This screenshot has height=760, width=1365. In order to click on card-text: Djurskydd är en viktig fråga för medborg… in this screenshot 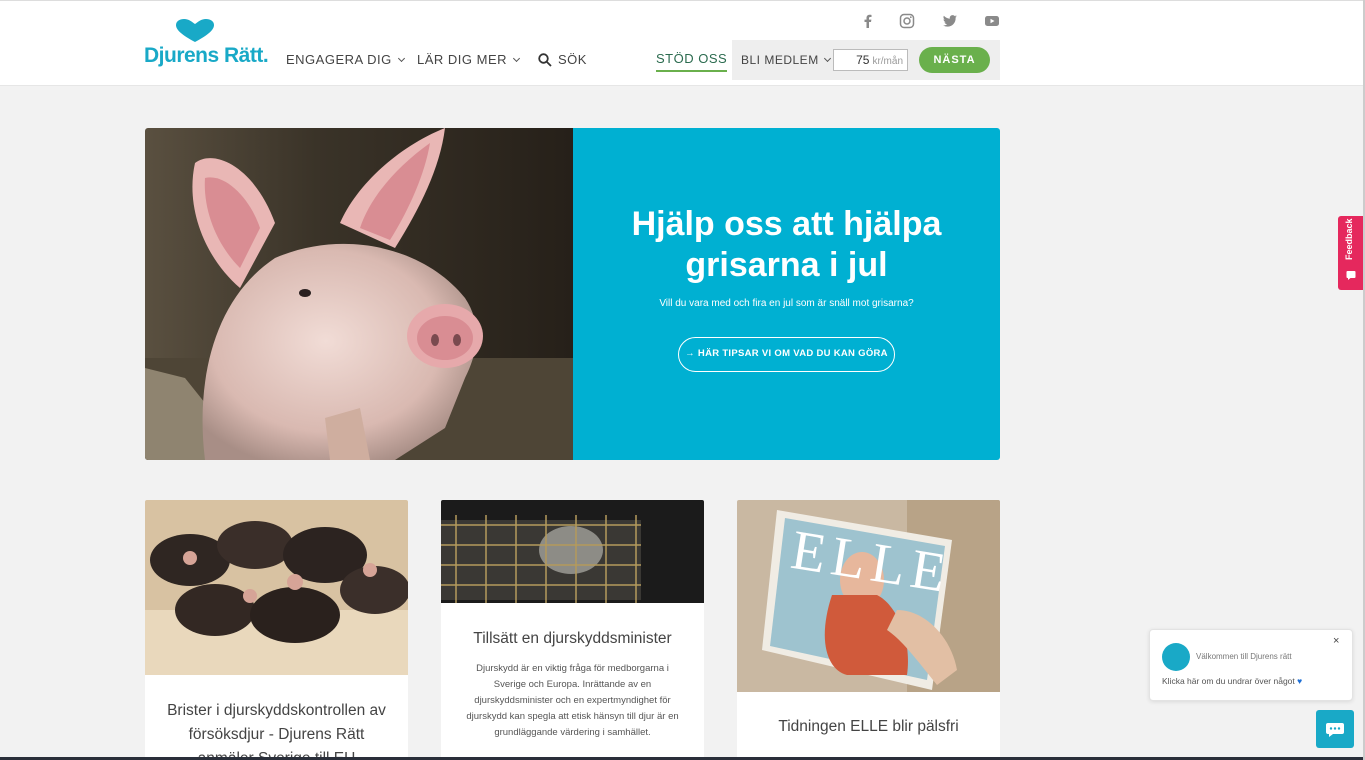, I will do `click(572, 700)`.